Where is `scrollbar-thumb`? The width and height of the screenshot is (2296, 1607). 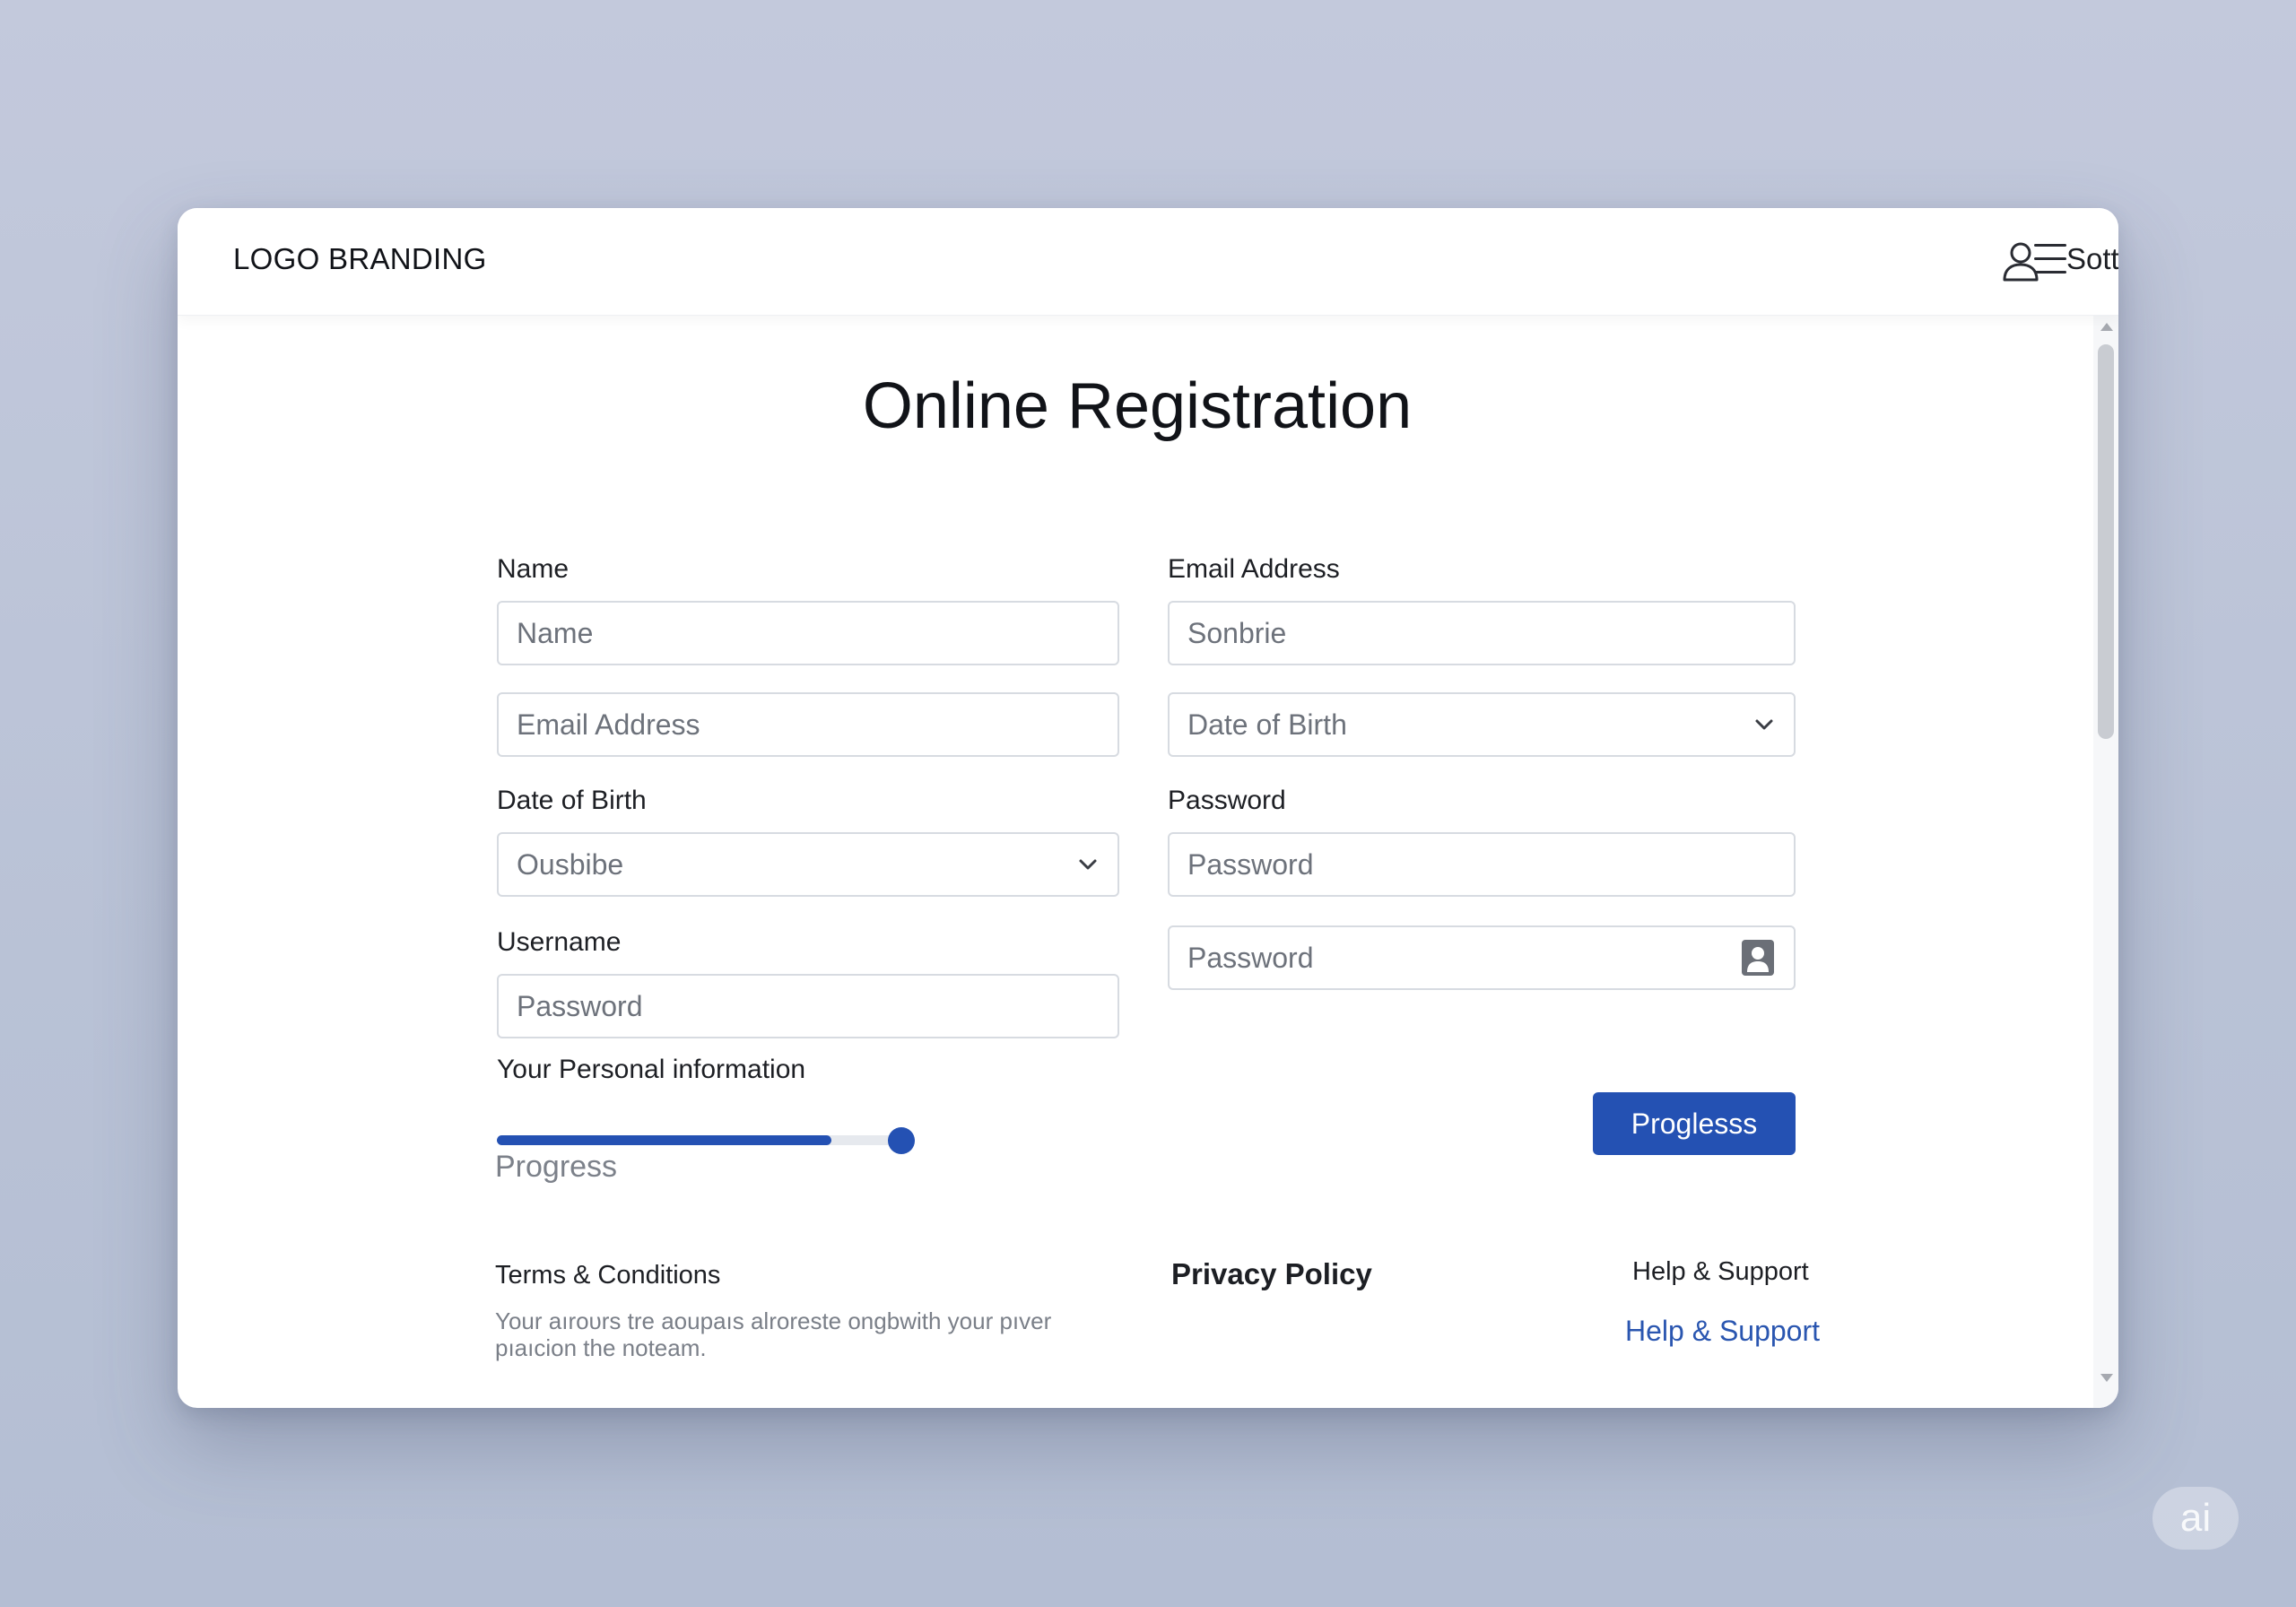 scrollbar-thumb is located at coordinates (2106, 542).